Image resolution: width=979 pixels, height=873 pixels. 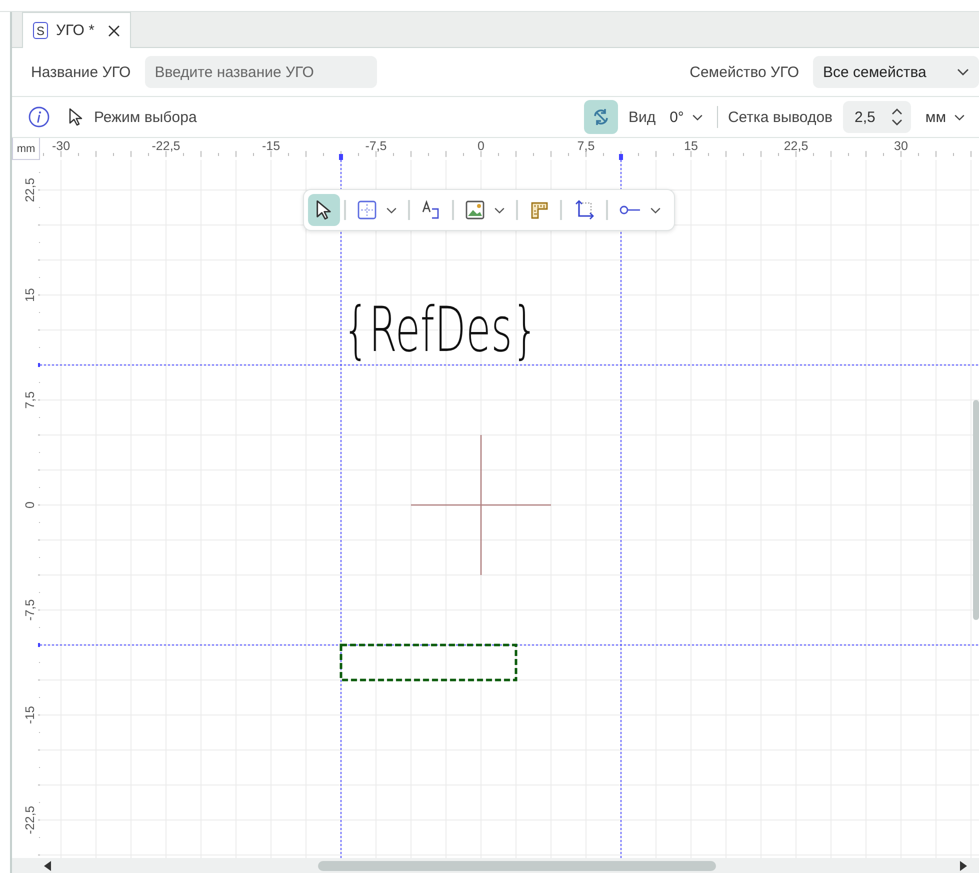 I want to click on frame-resize-icon, so click(x=584, y=210).